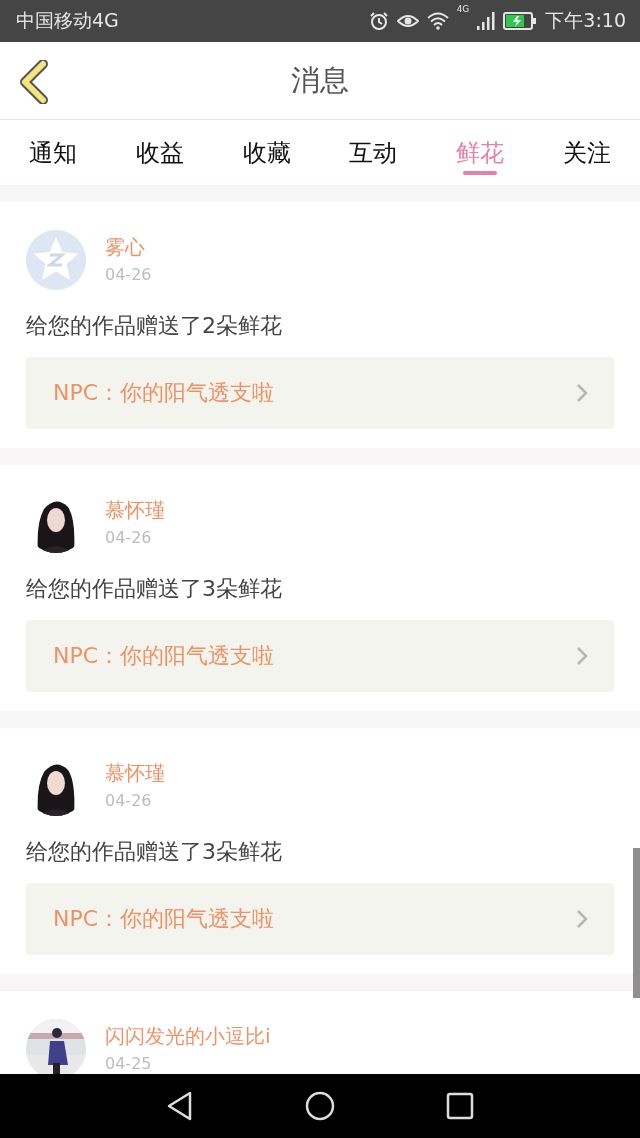 The height and width of the screenshot is (1138, 640). What do you see at coordinates (373, 152) in the screenshot?
I see `tab: 互动` at bounding box center [373, 152].